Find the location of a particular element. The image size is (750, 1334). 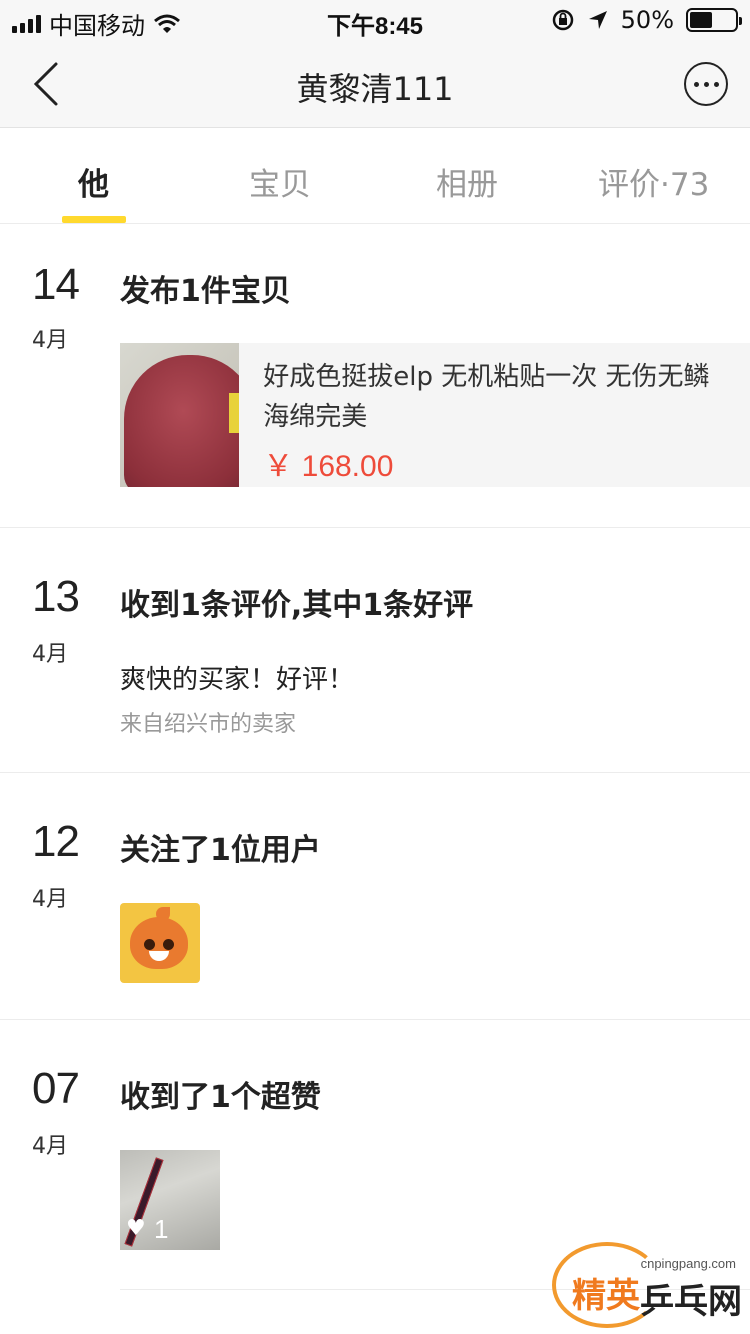

more-button is located at coordinates (706, 84).